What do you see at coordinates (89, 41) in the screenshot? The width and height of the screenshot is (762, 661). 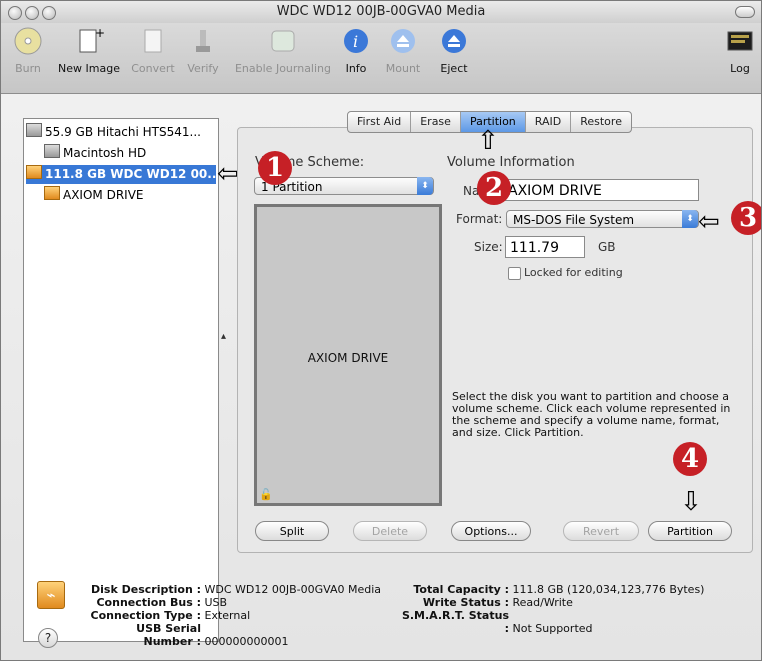 I see `new-image-icon: +` at bounding box center [89, 41].